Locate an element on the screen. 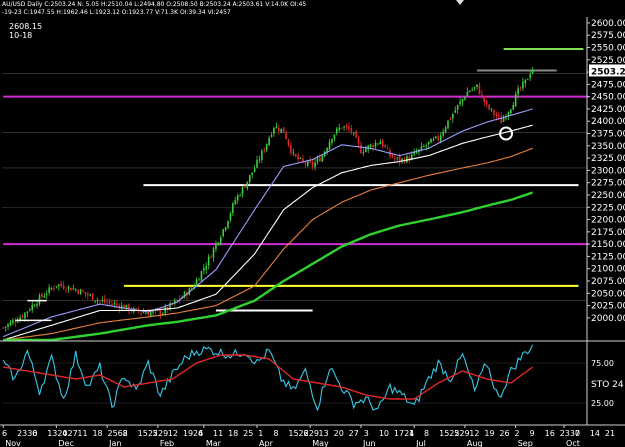  price-tick-label: 2275.00 is located at coordinates (608, 184).